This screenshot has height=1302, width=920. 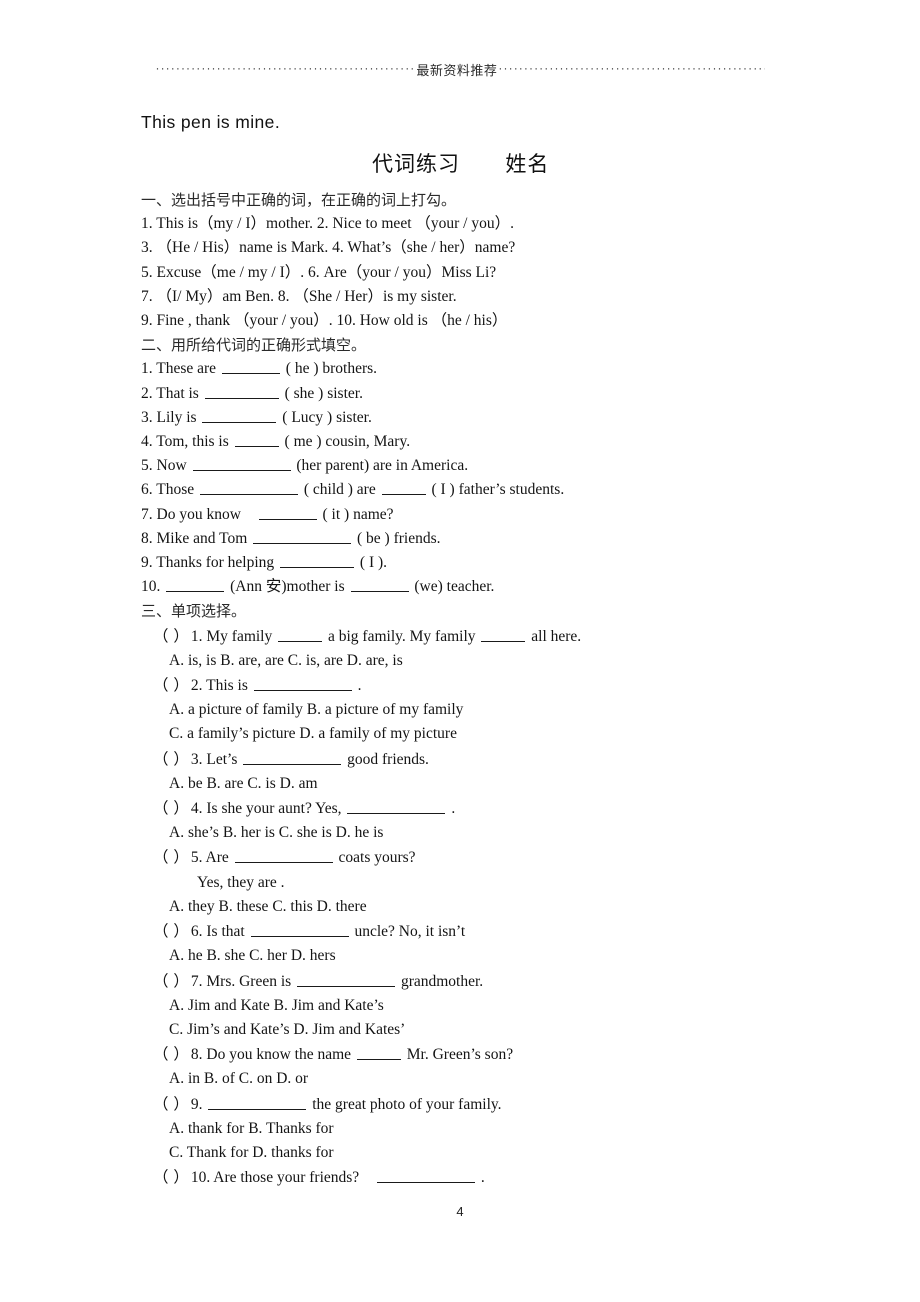 I want to click on item-text: (we) teacher., so click(x=454, y=587).